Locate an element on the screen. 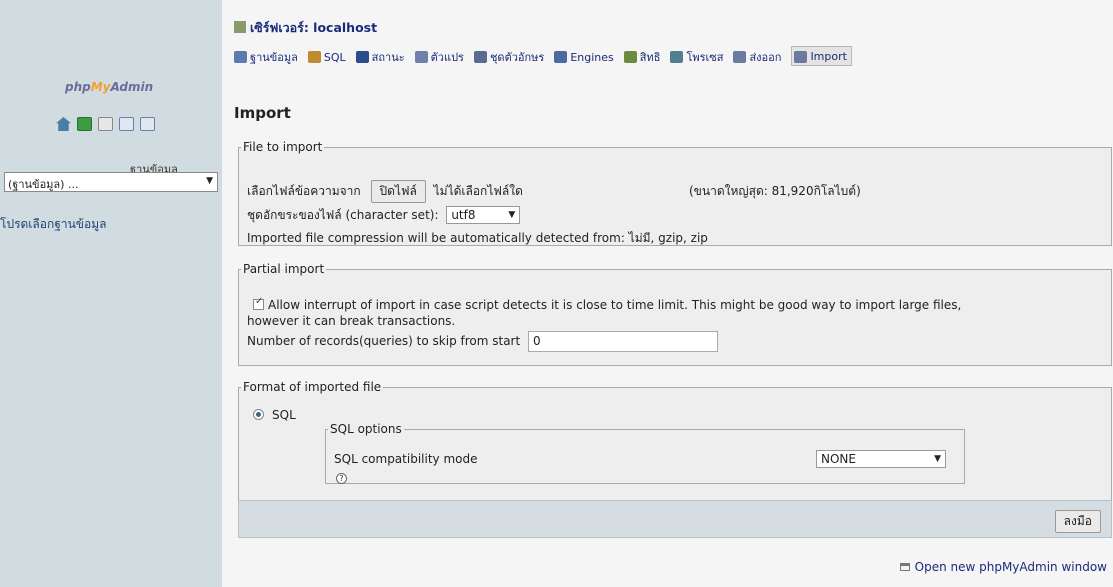 The height and width of the screenshot is (587, 1113). left-icon-bar is located at coordinates (105, 124).